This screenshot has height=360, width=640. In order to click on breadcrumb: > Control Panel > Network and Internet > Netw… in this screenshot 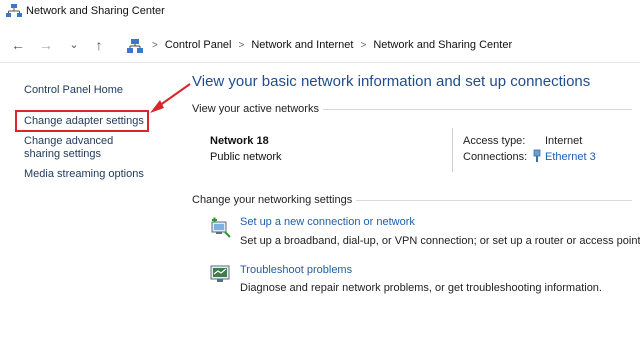, I will do `click(328, 45)`.